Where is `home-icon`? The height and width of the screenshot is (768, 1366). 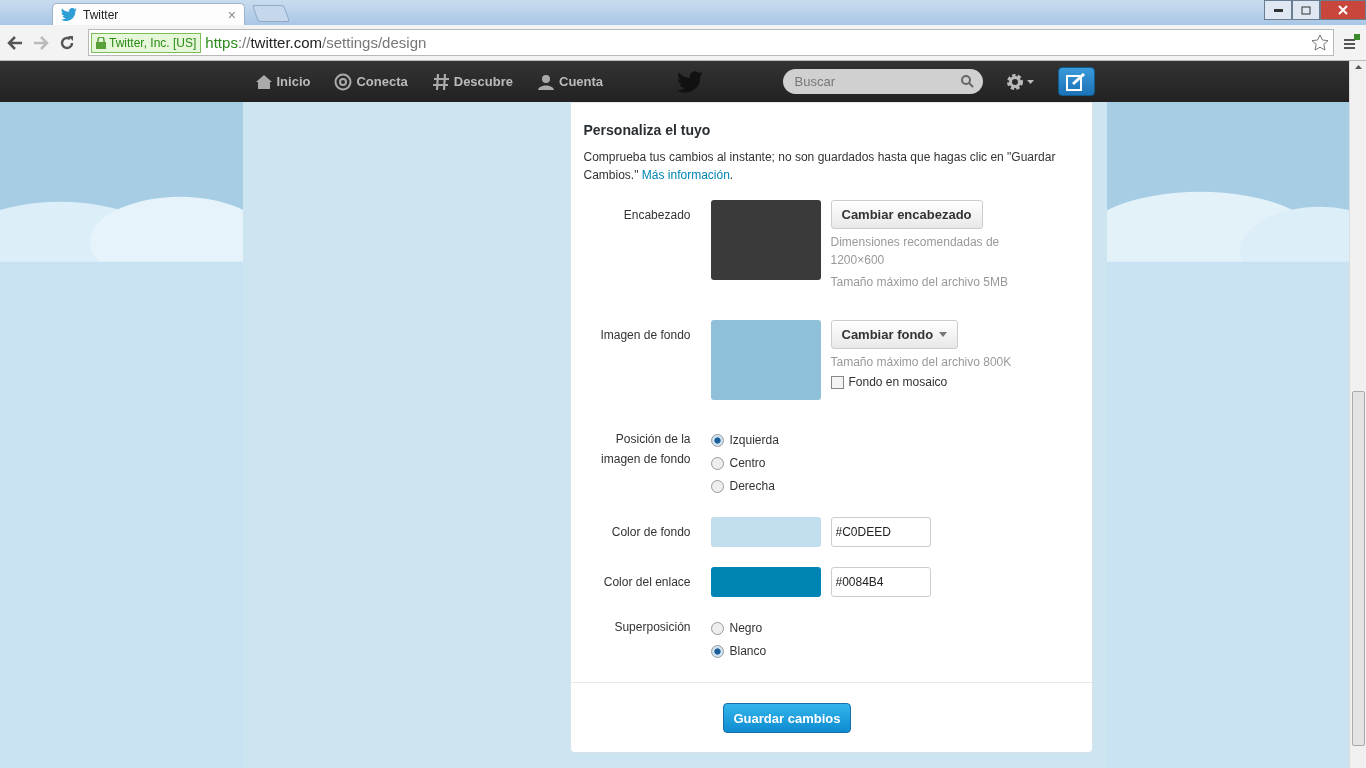
home-icon is located at coordinates (263, 81).